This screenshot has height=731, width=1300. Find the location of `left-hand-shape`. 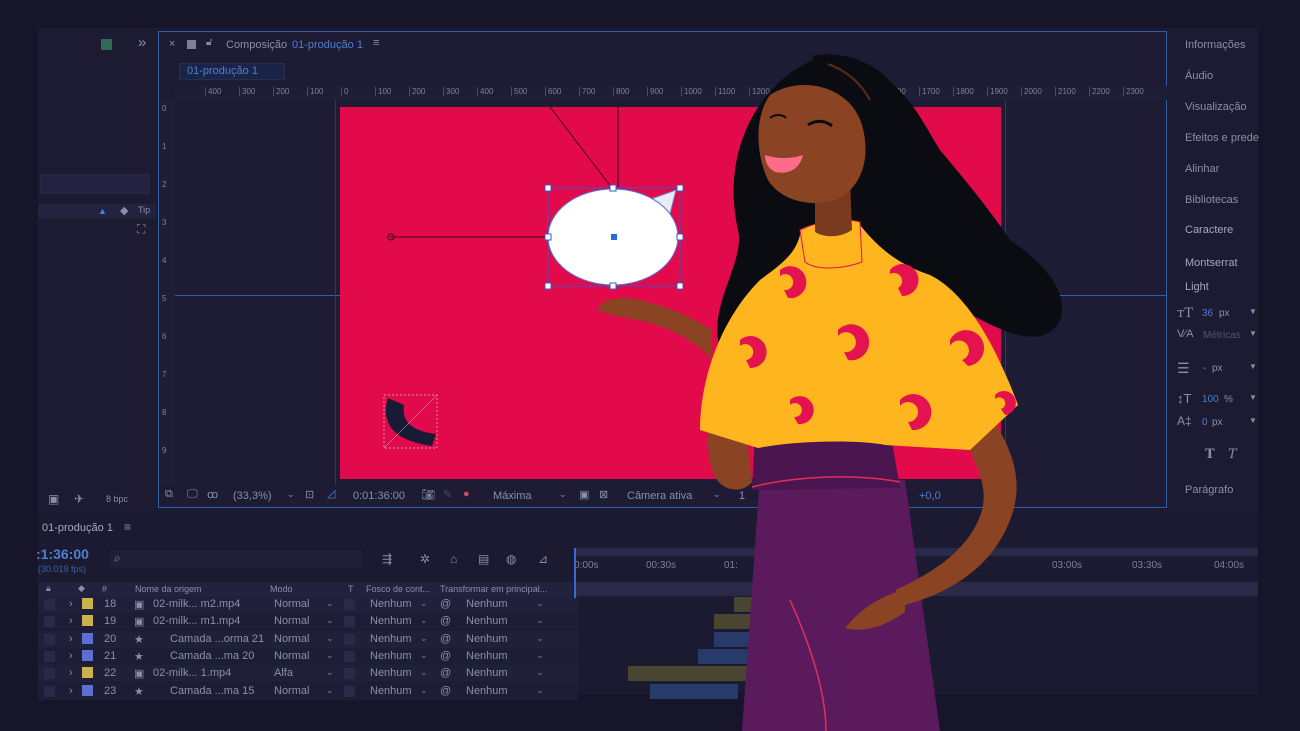

left-hand-shape is located at coordinates (655, 329).